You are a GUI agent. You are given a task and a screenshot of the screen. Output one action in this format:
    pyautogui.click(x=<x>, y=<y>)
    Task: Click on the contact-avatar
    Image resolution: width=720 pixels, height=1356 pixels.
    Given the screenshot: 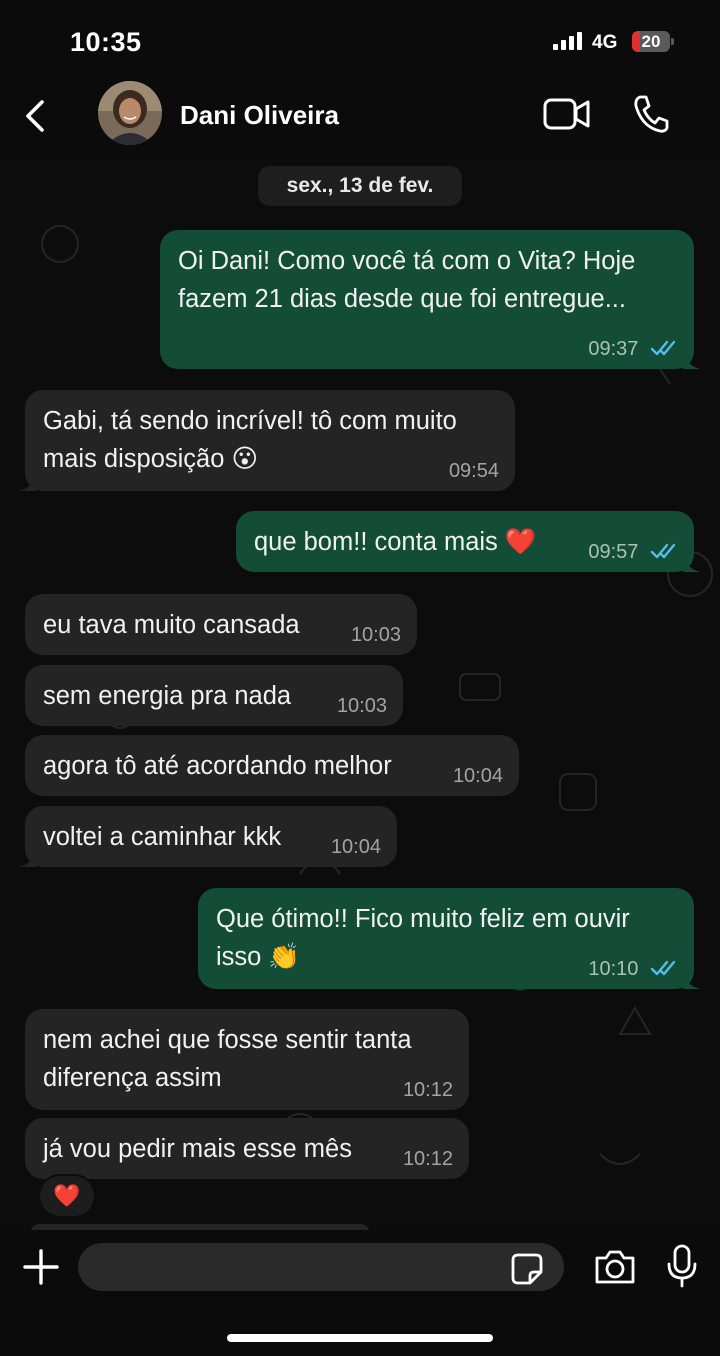 What is the action you would take?
    pyautogui.click(x=130, y=113)
    